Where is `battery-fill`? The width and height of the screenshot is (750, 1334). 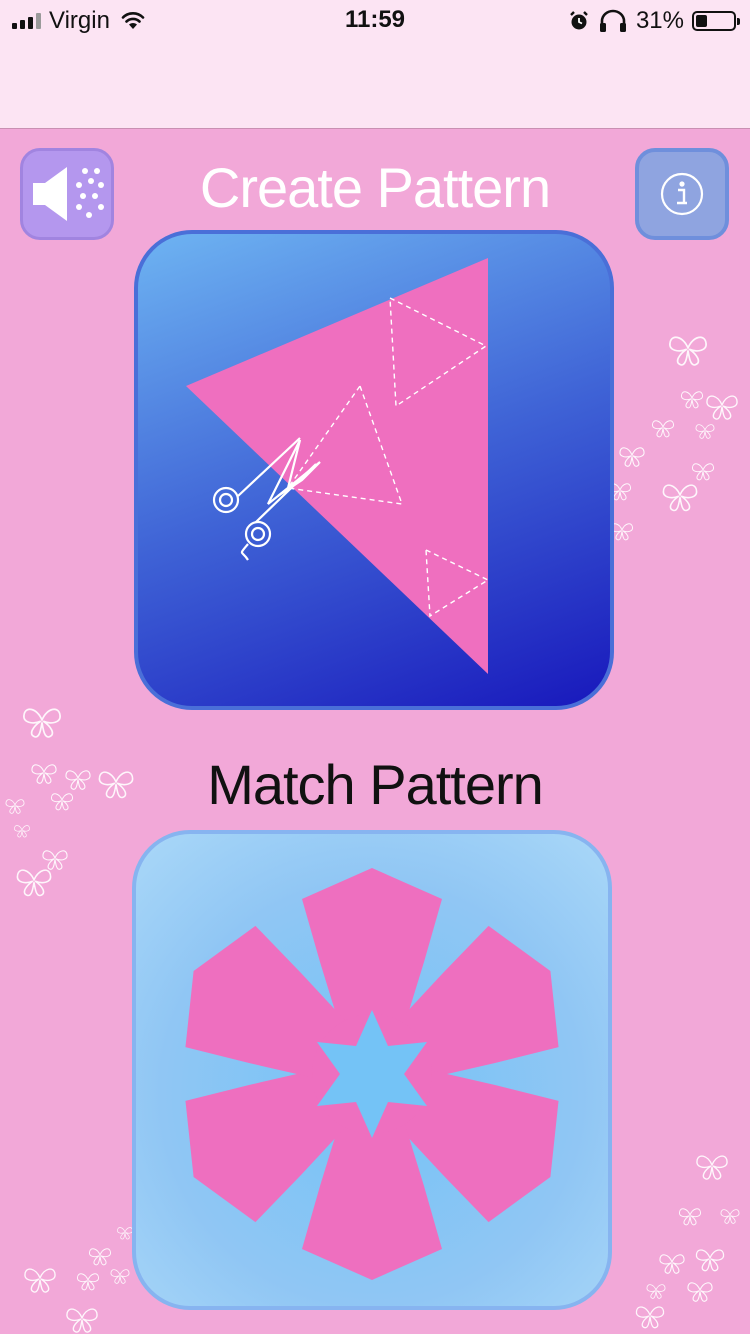
battery-fill is located at coordinates (701, 21).